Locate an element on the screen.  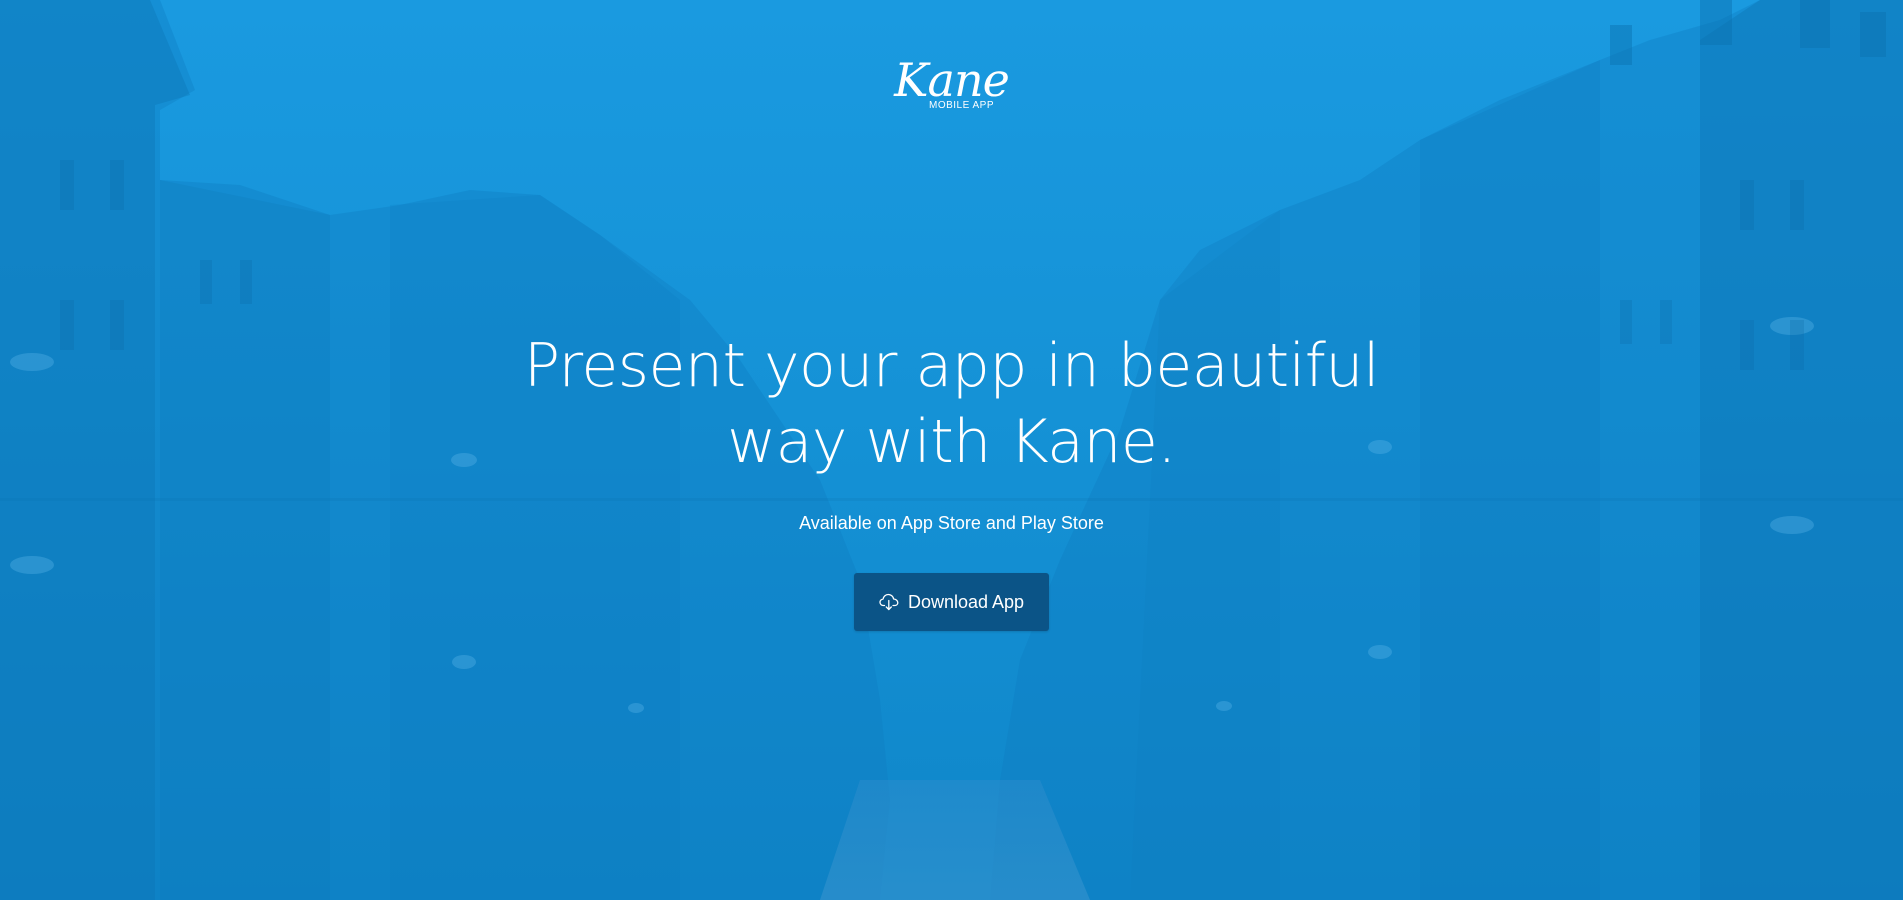
download-app-label: Download App is located at coordinates (966, 601).